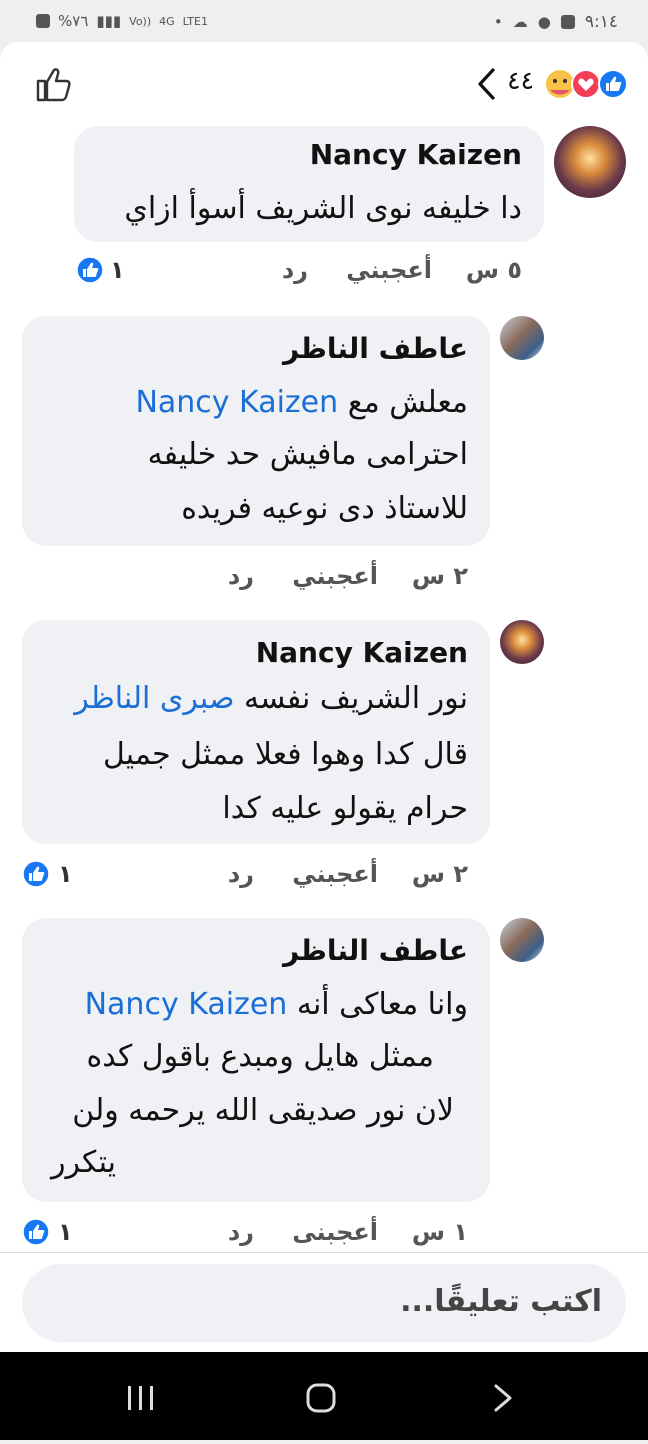  I want to click on comment-text: ممثل هايل ومبدع باقول كده, so click(260, 1056).